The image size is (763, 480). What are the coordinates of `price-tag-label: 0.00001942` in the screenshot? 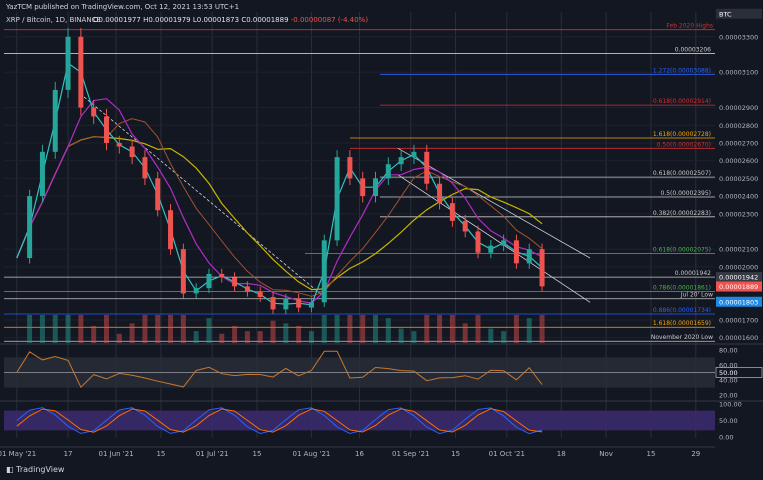 It's located at (738, 278).